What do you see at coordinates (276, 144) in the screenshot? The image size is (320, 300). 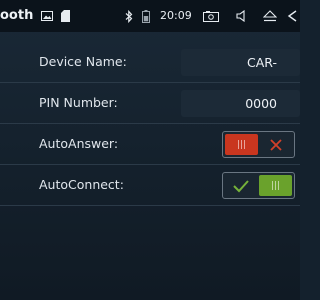 I see `close-icon` at bounding box center [276, 144].